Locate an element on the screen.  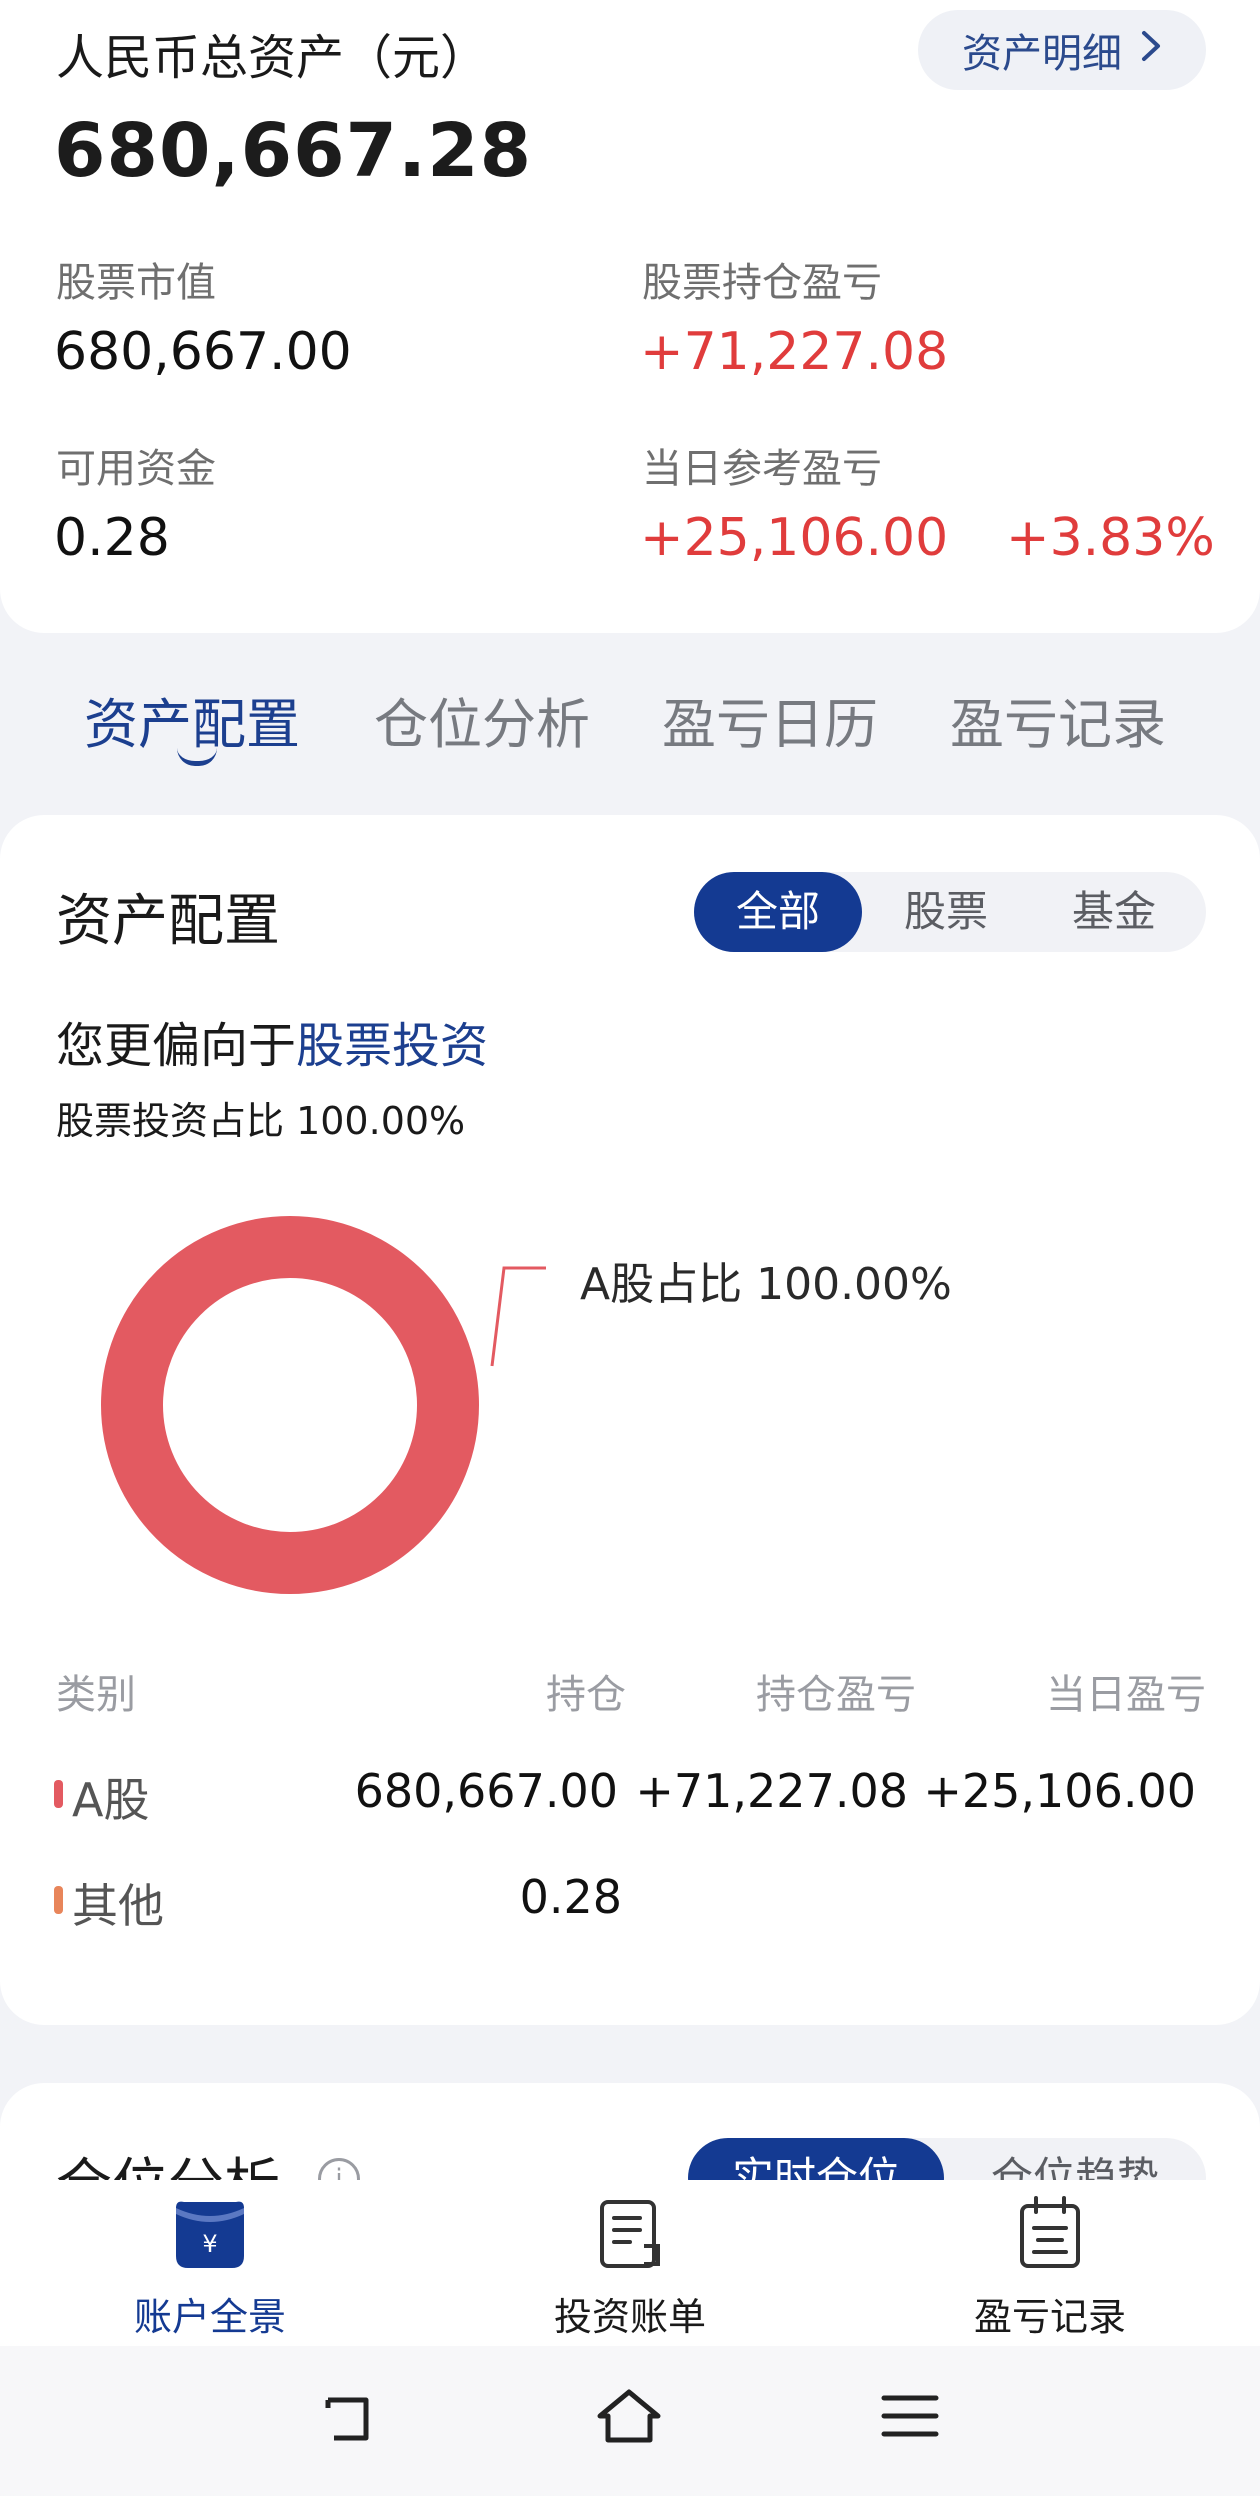
daily-pnl-label: 当日参考盈亏 is located at coordinates (762, 469).